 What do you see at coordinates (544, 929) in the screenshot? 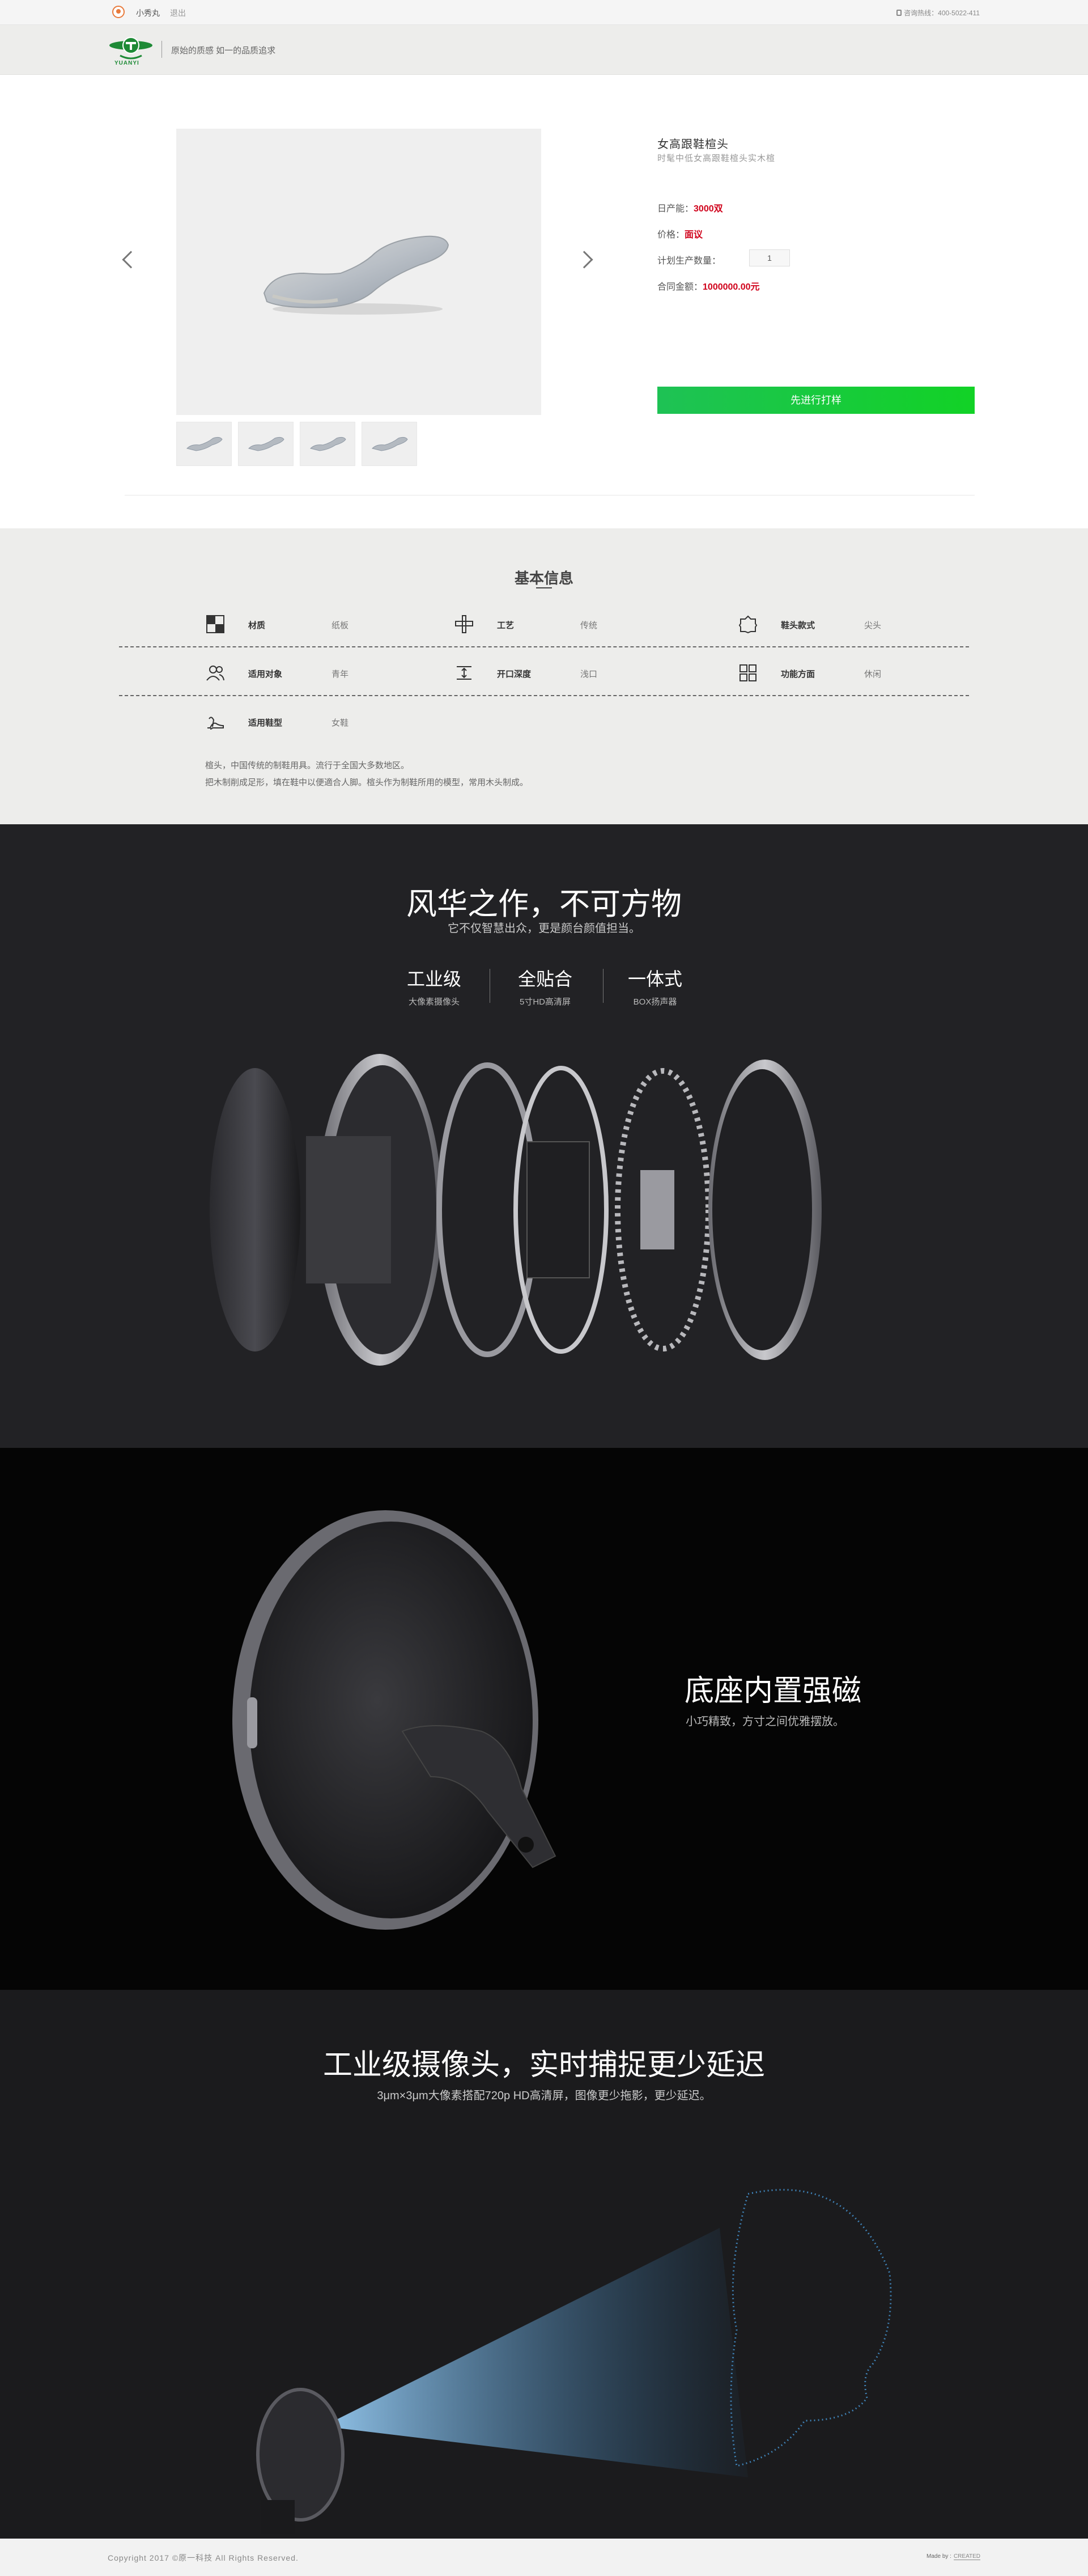
I see `section-subtitle: 它不仅智慧出众，更是颜台颜值担当。` at bounding box center [544, 929].